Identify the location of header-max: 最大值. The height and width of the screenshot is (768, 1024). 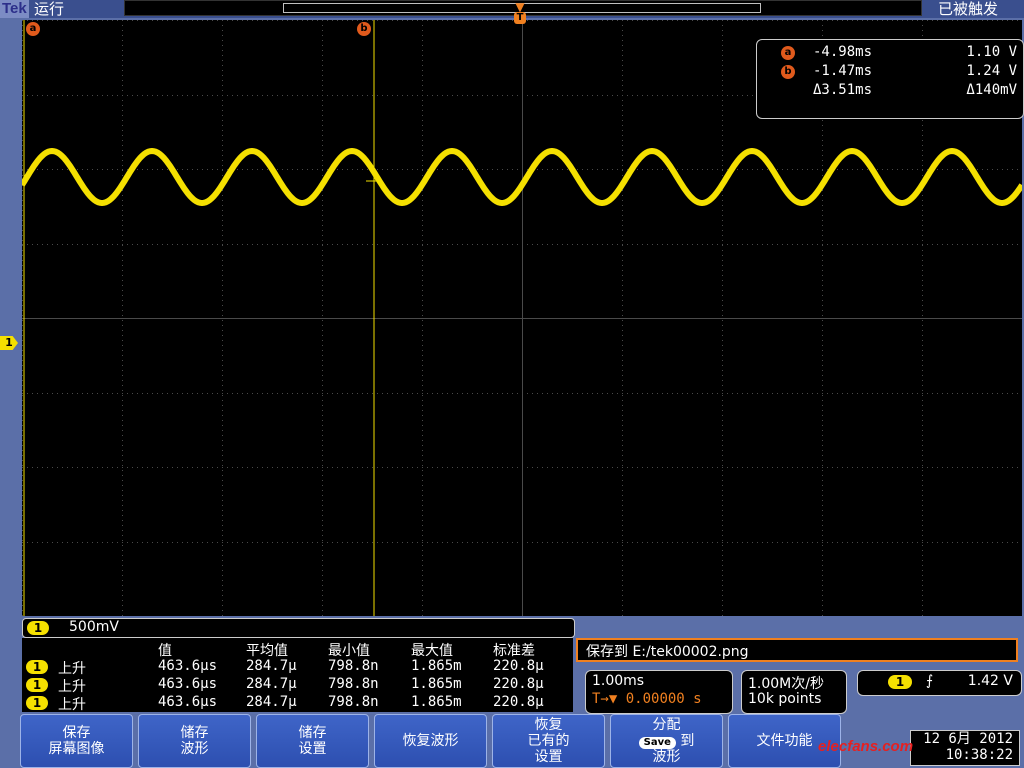
(432, 651).